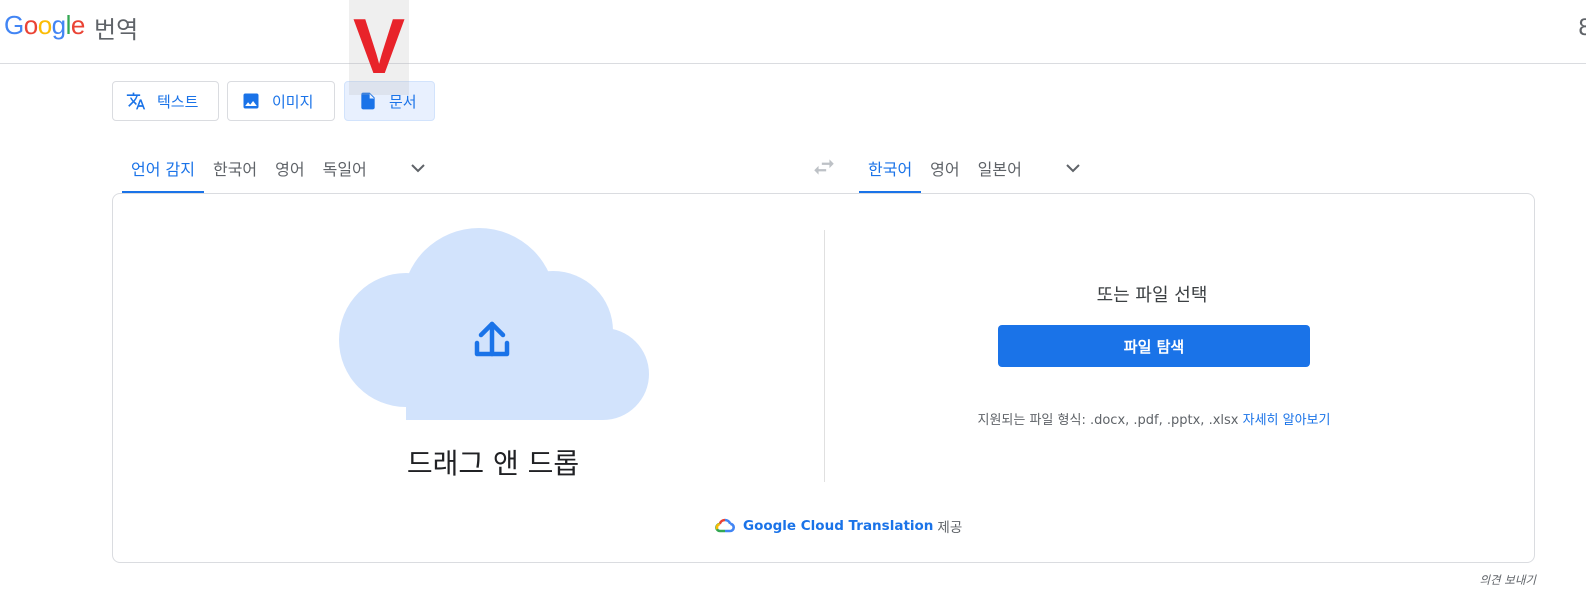 The height and width of the screenshot is (602, 1586). What do you see at coordinates (793, 32) in the screenshot?
I see `top-bar: Google 번역 8` at bounding box center [793, 32].